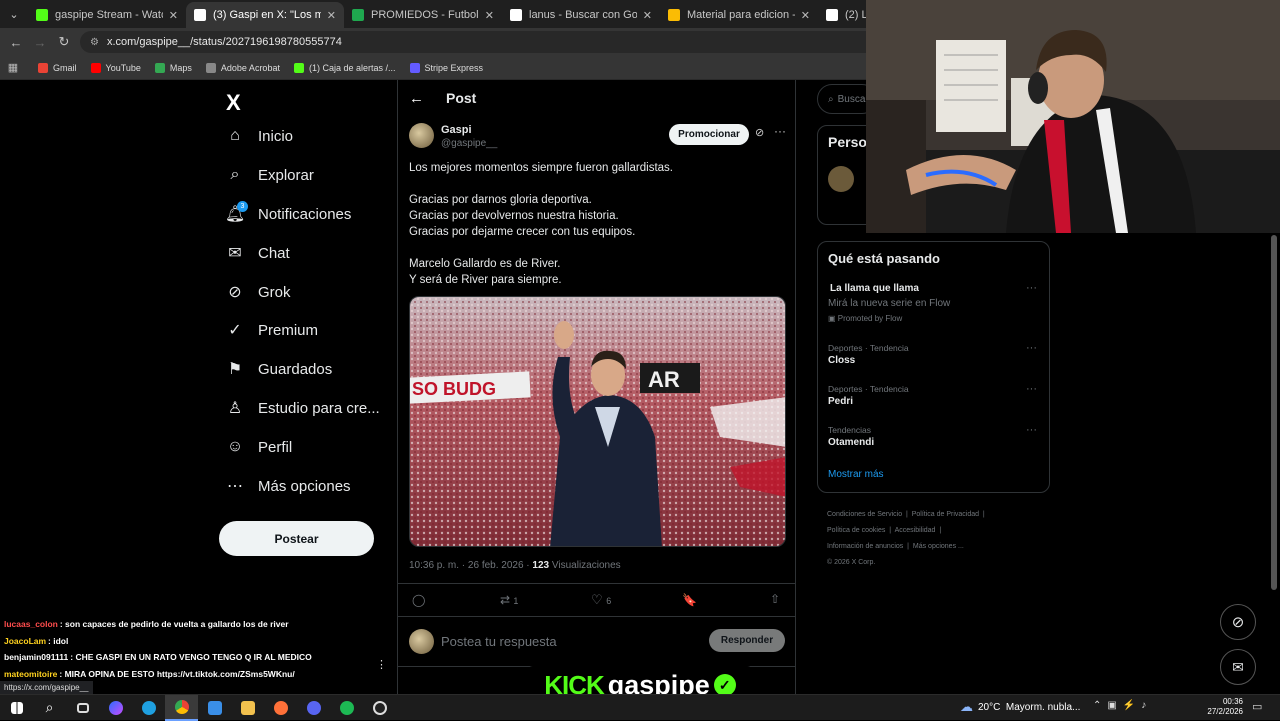 The width and height of the screenshot is (1280, 721). Describe the element at coordinates (148, 708) in the screenshot. I see `edge-icon` at that location.